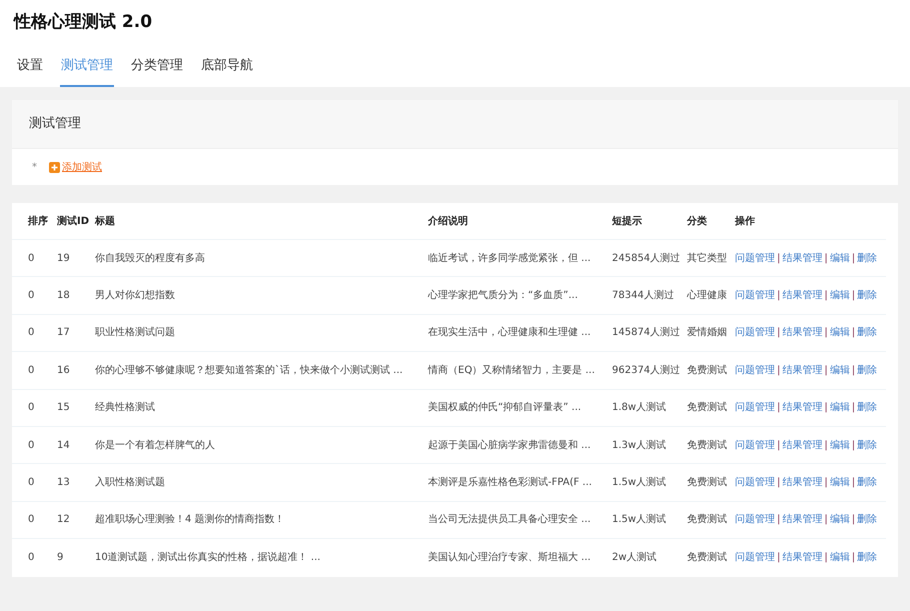 The image size is (910, 611). What do you see at coordinates (30, 71) in the screenshot?
I see `tab: 设置` at bounding box center [30, 71].